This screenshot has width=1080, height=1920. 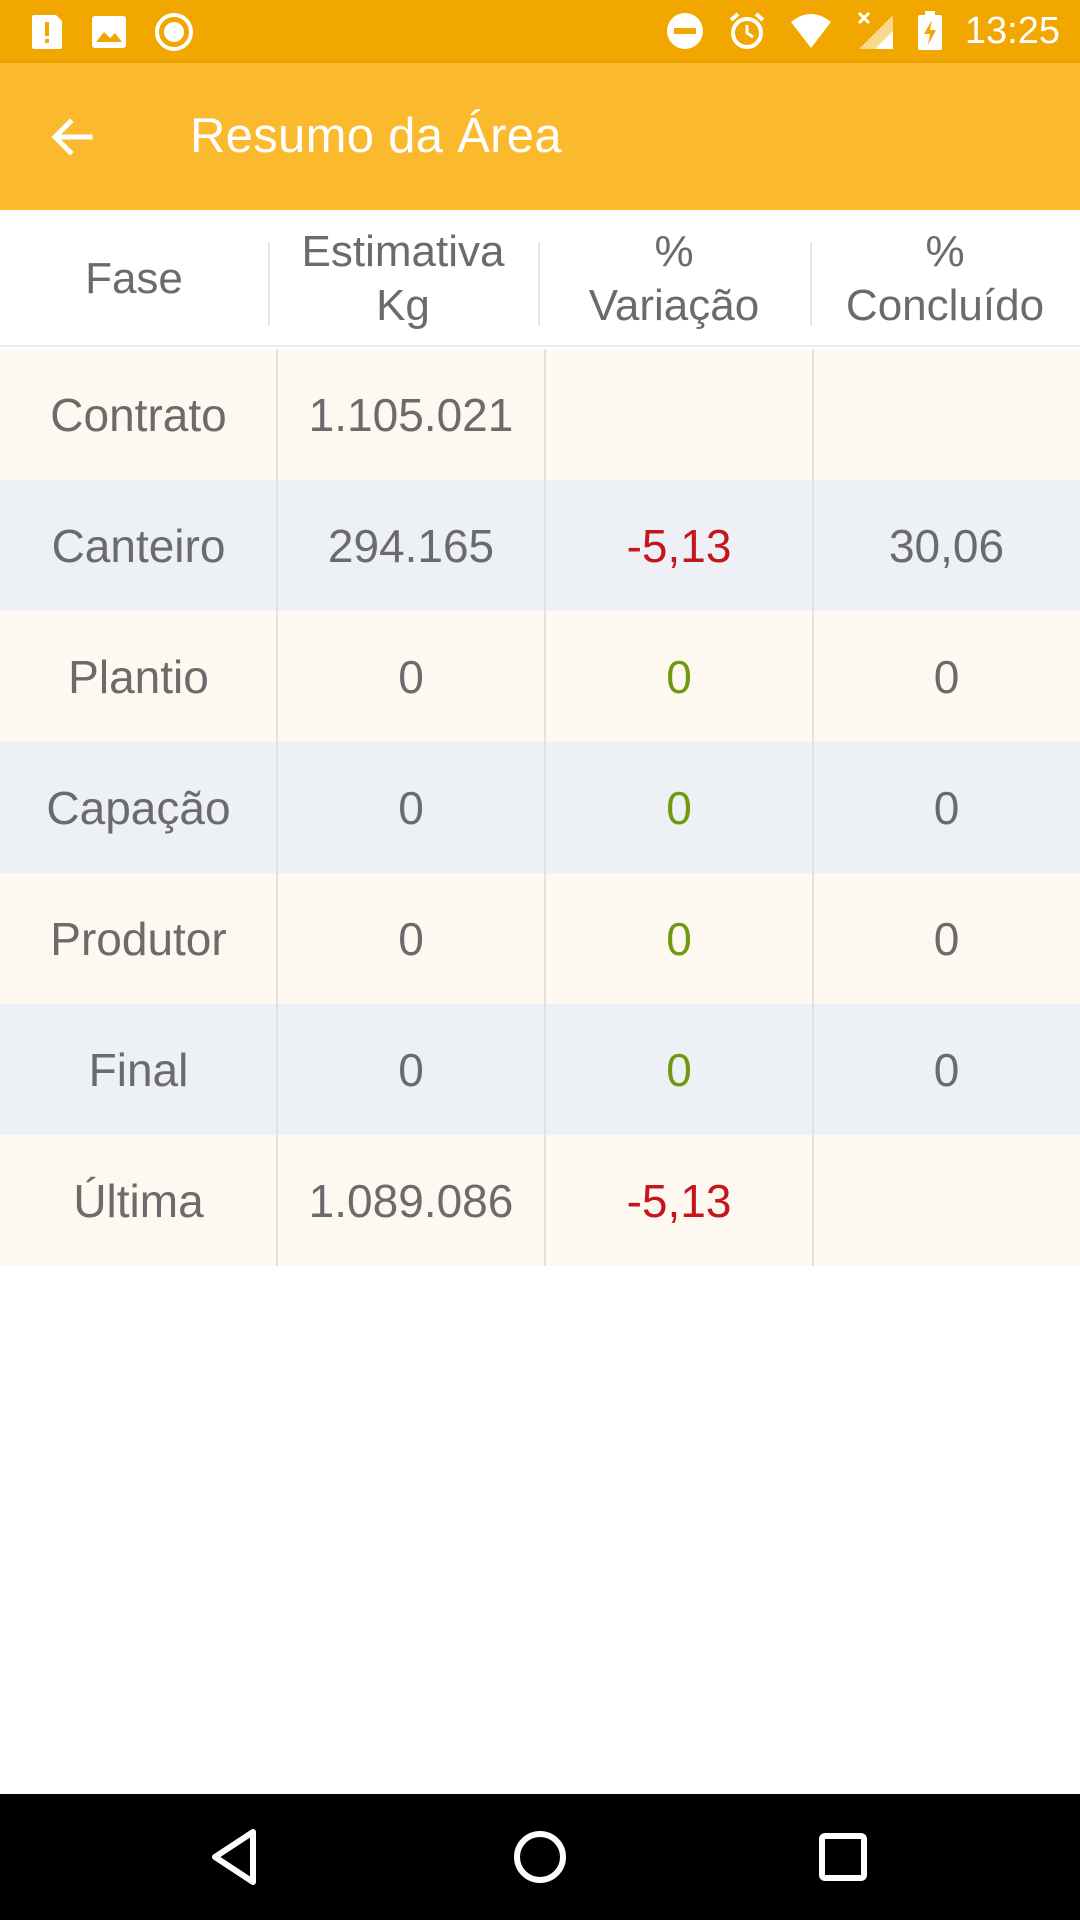 What do you see at coordinates (929, 30) in the screenshot?
I see `battery-charging-icon` at bounding box center [929, 30].